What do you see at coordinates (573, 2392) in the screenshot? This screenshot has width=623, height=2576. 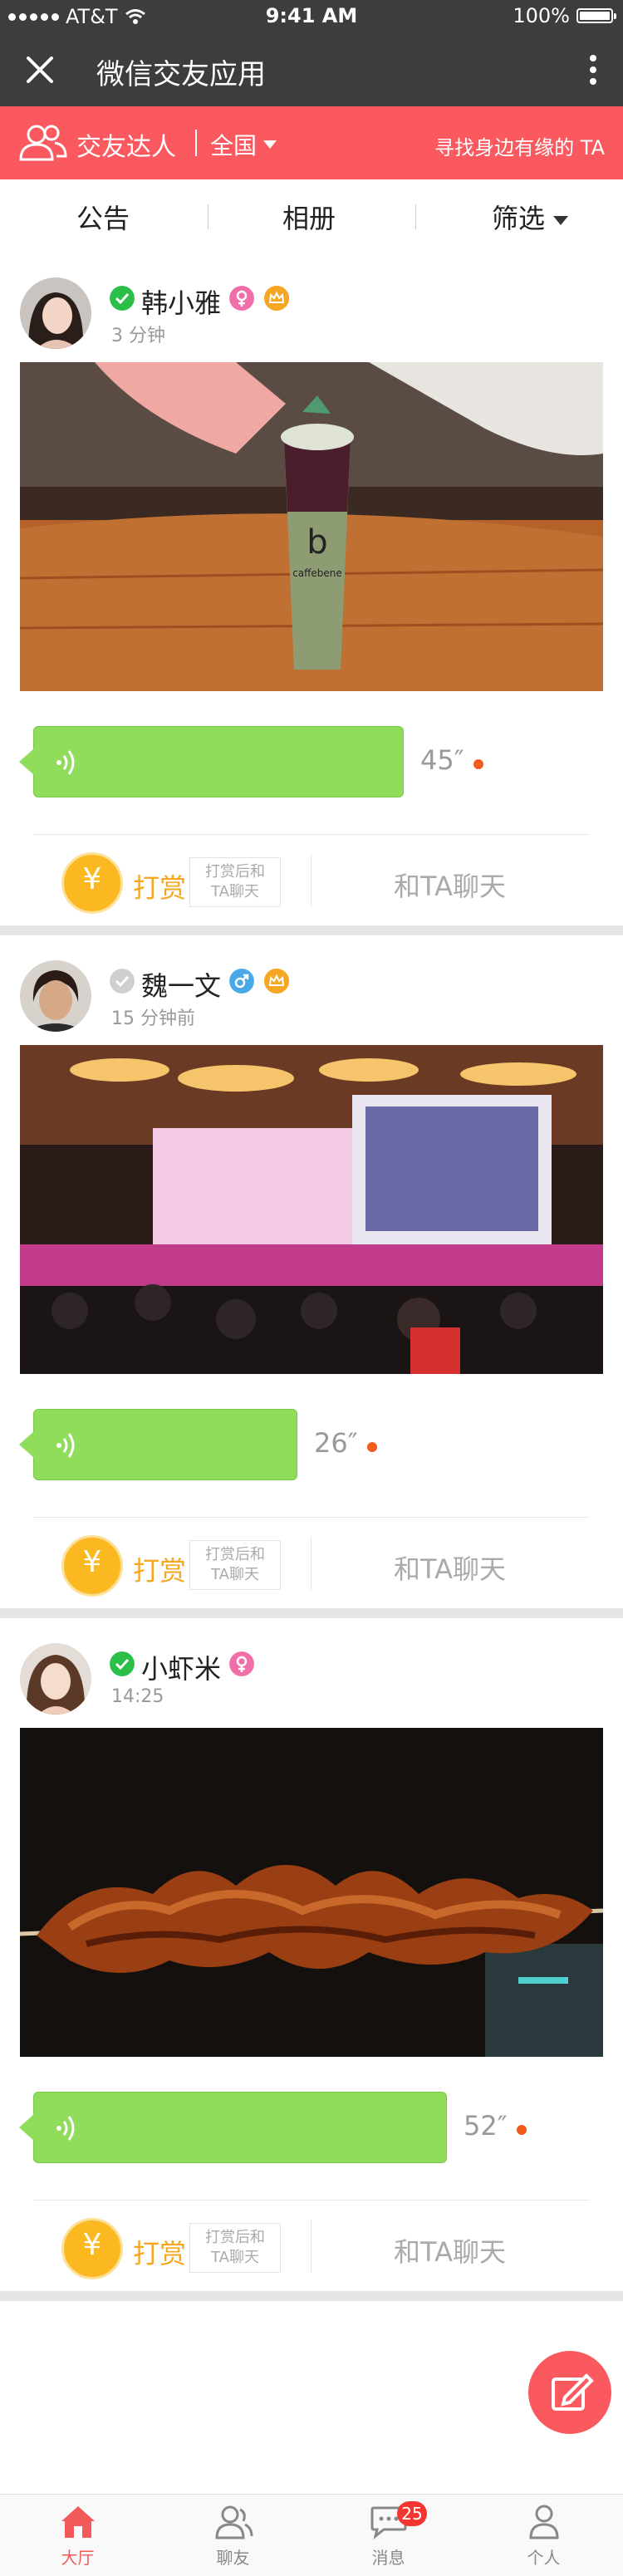 I see `edit-icon` at bounding box center [573, 2392].